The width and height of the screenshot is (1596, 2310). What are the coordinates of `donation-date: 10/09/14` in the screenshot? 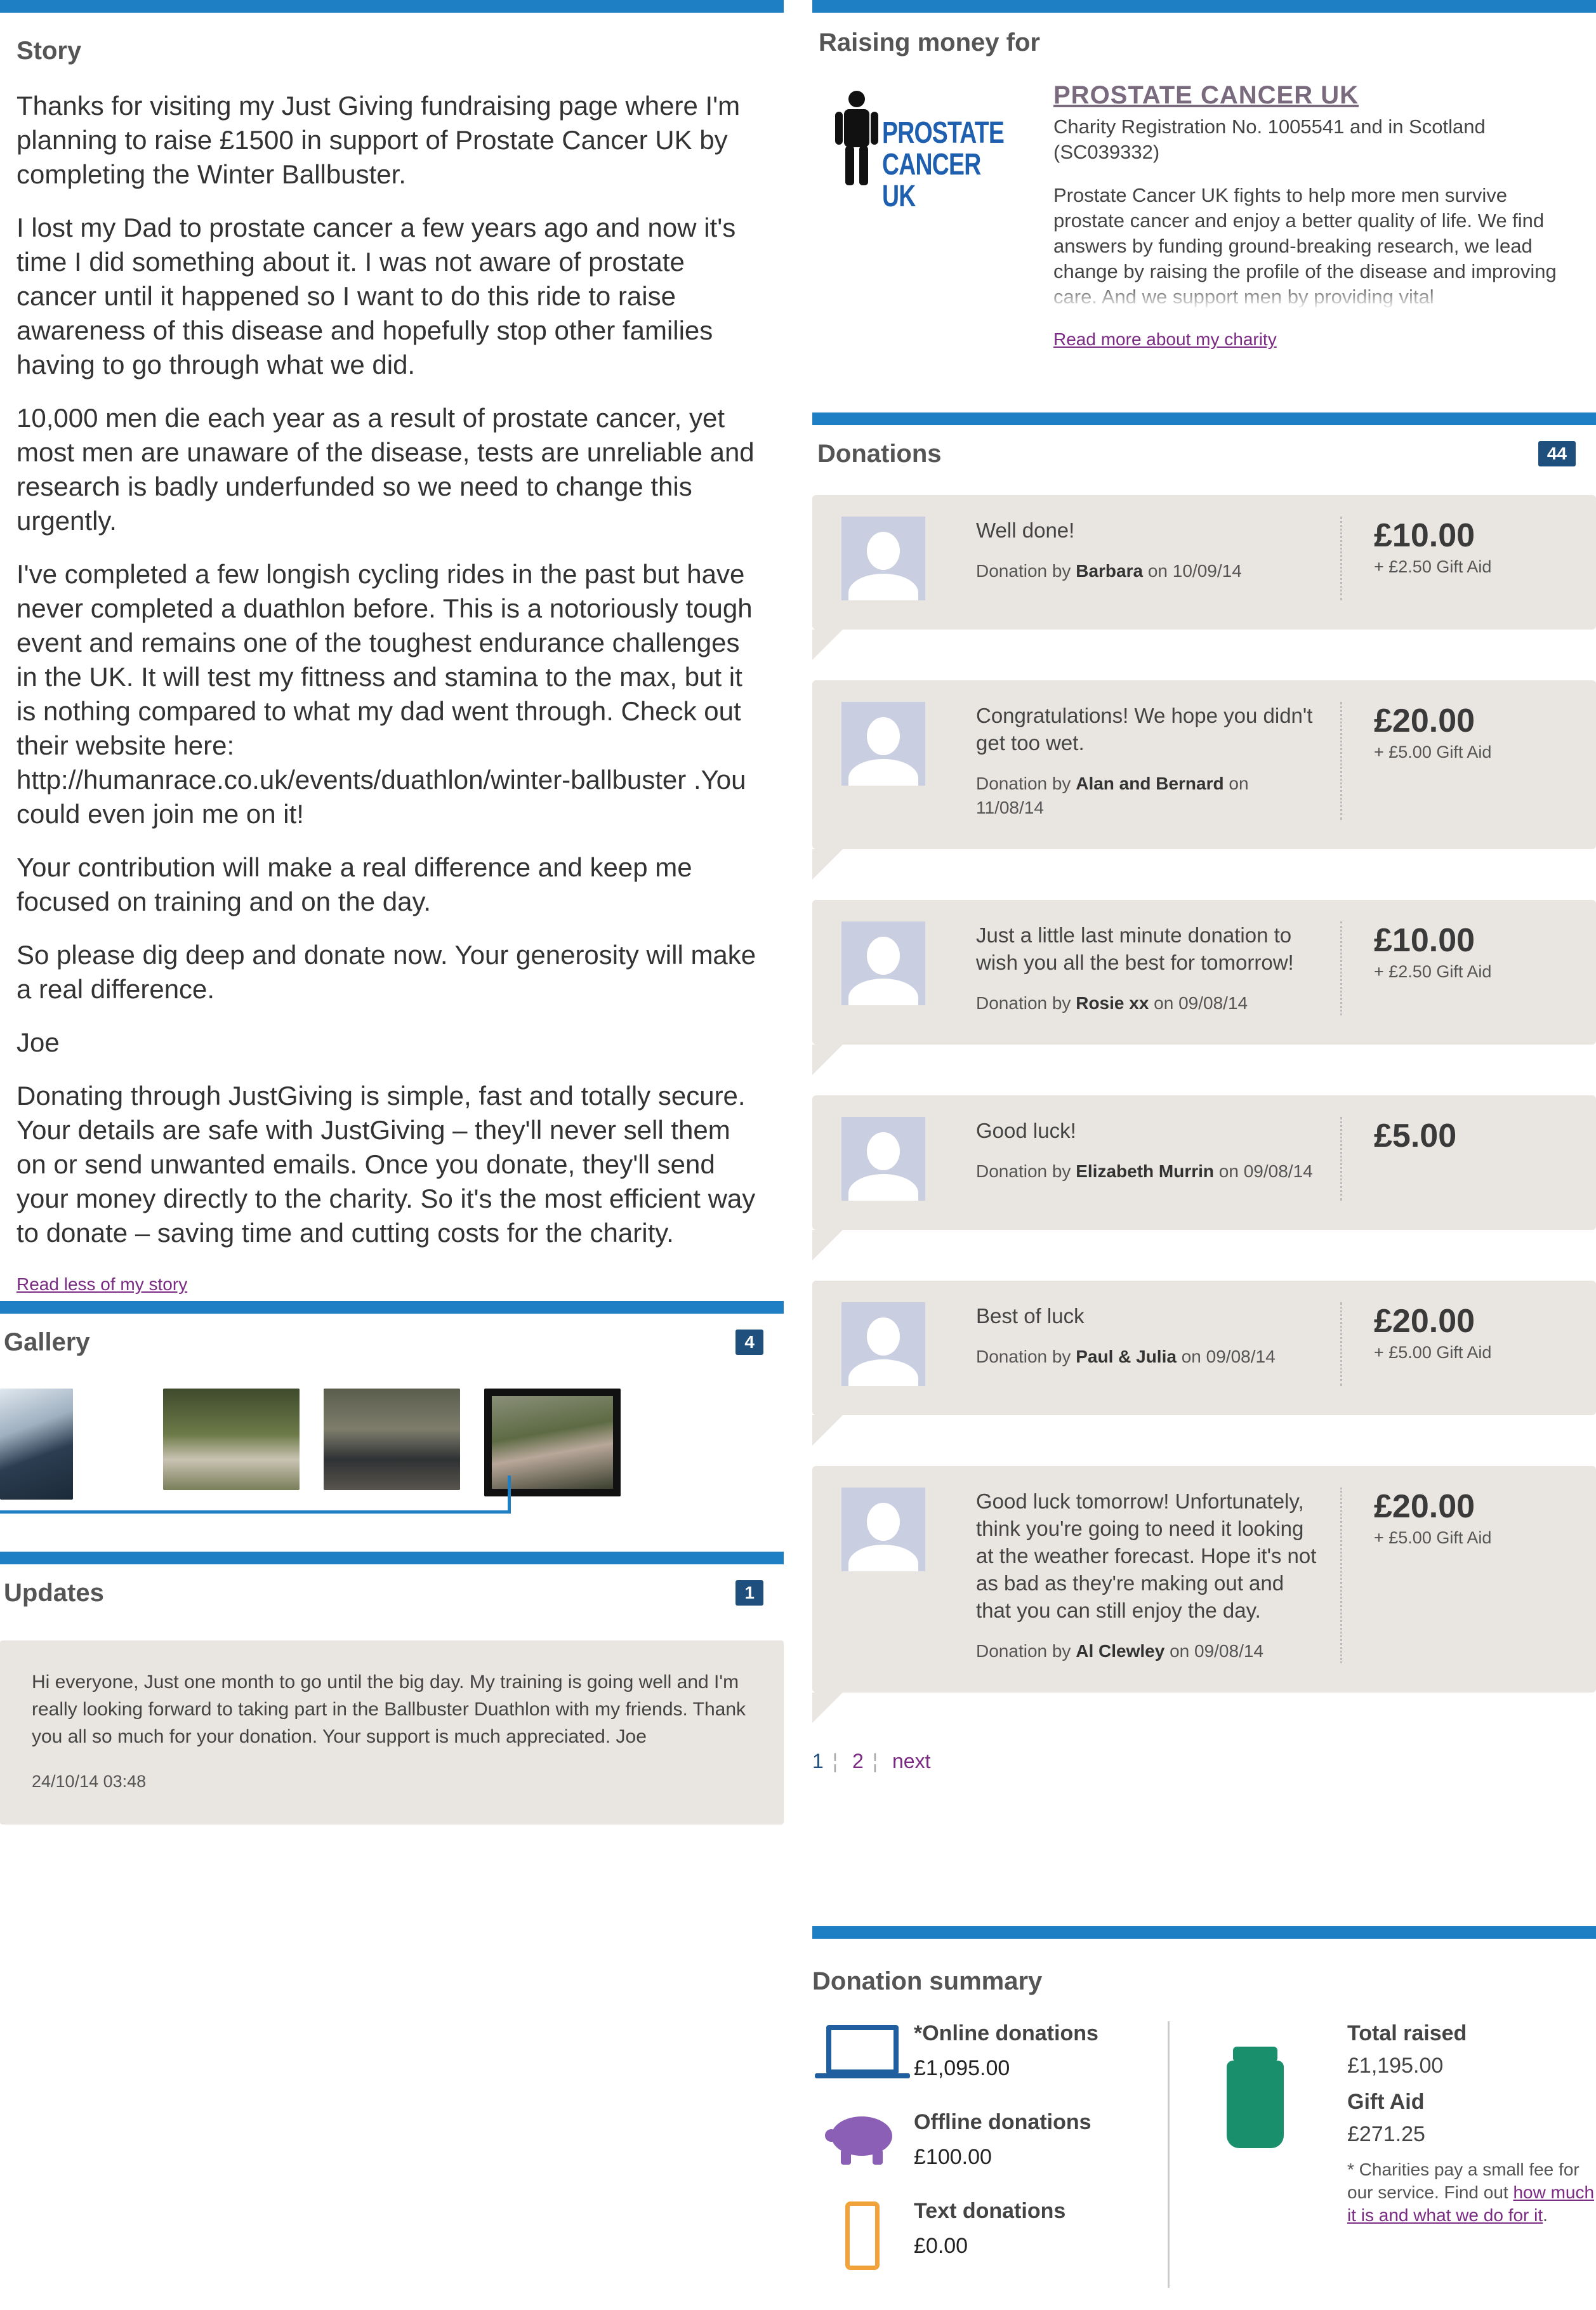 It's located at (1207, 571).